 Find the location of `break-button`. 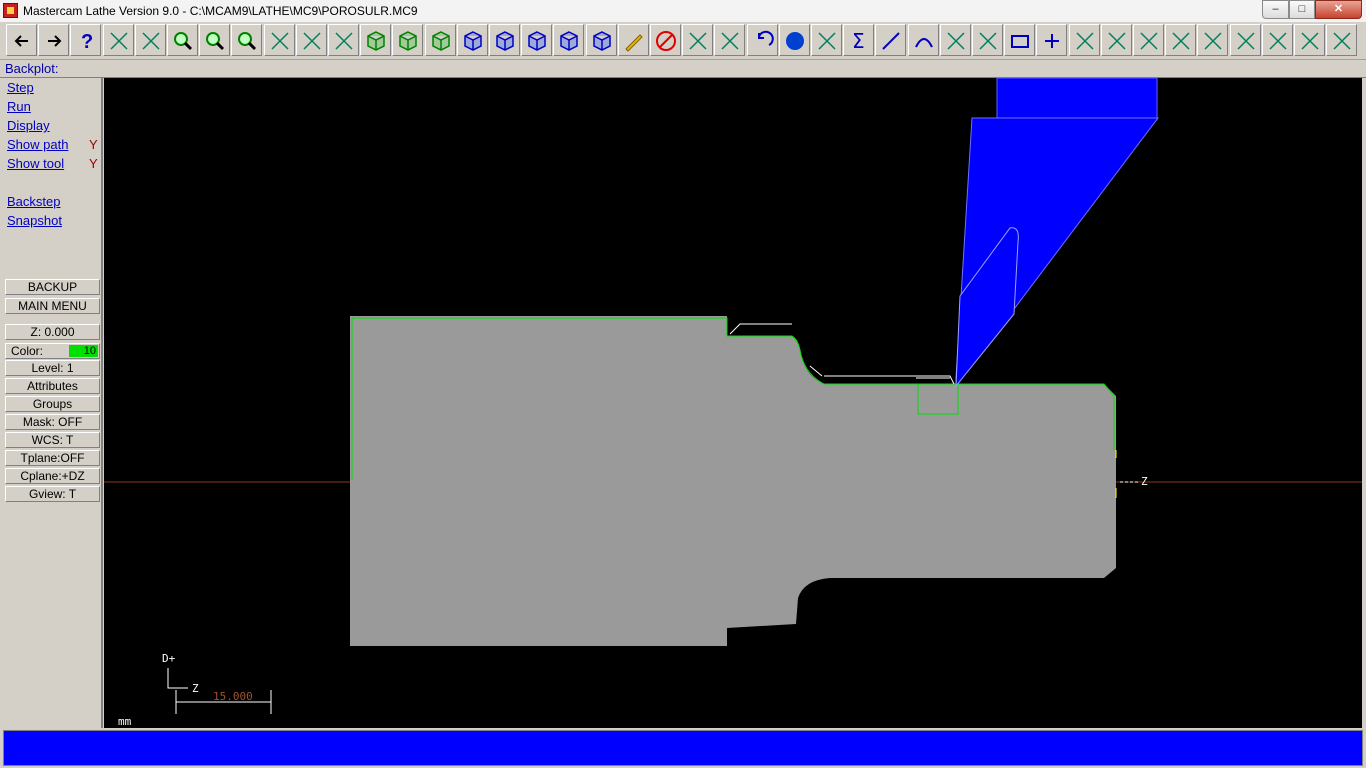

break-button is located at coordinates (1116, 40).